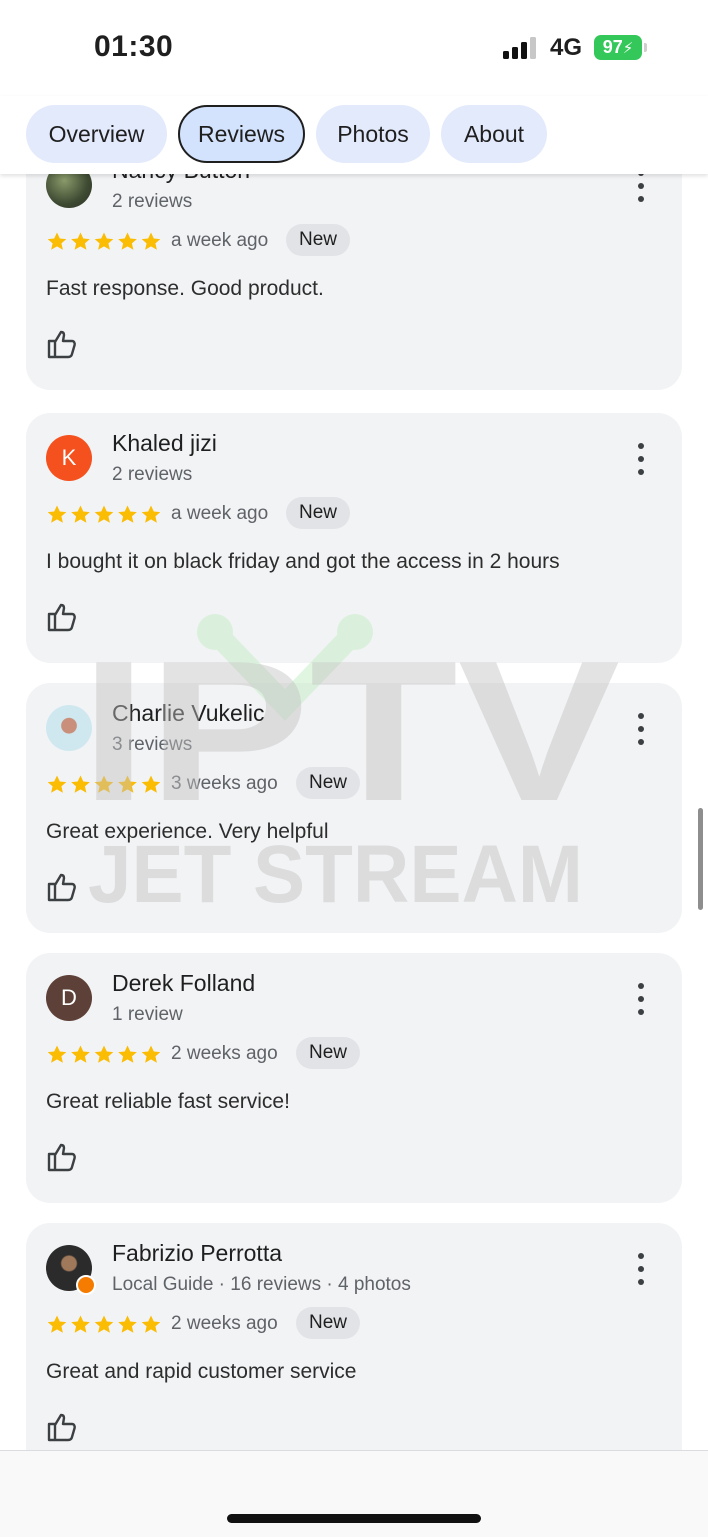 Image resolution: width=708 pixels, height=1537 pixels. Describe the element at coordinates (241, 134) in the screenshot. I see `tab-reviews: Reviews` at that location.